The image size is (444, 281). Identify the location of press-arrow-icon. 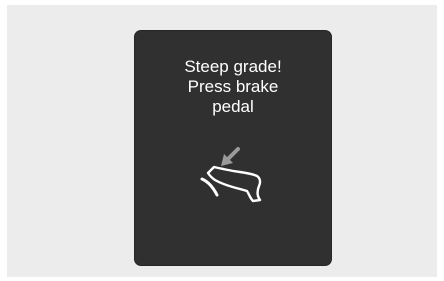
(230, 156).